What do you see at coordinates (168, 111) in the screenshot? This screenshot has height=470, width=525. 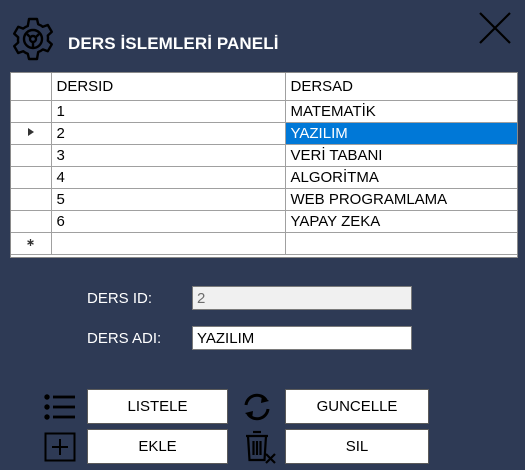 I see `cell-dersid: 1` at bounding box center [168, 111].